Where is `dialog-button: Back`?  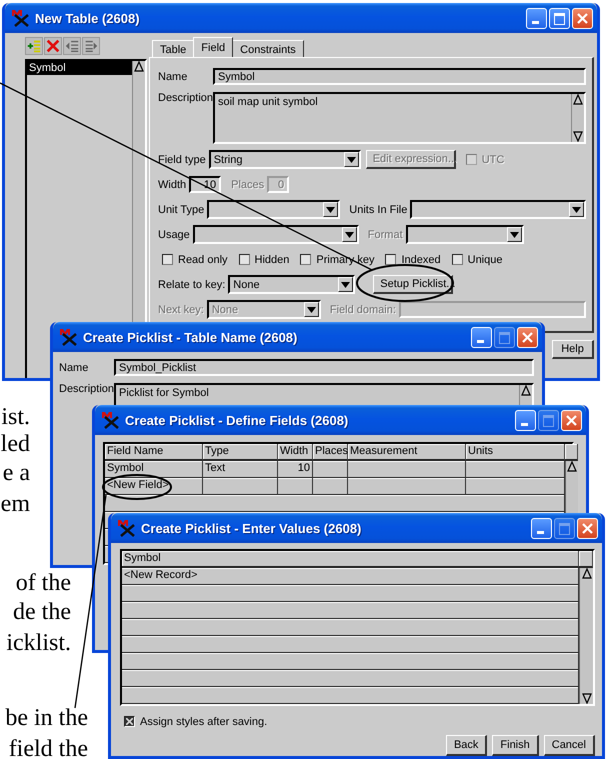
dialog-button: Back is located at coordinates (467, 745).